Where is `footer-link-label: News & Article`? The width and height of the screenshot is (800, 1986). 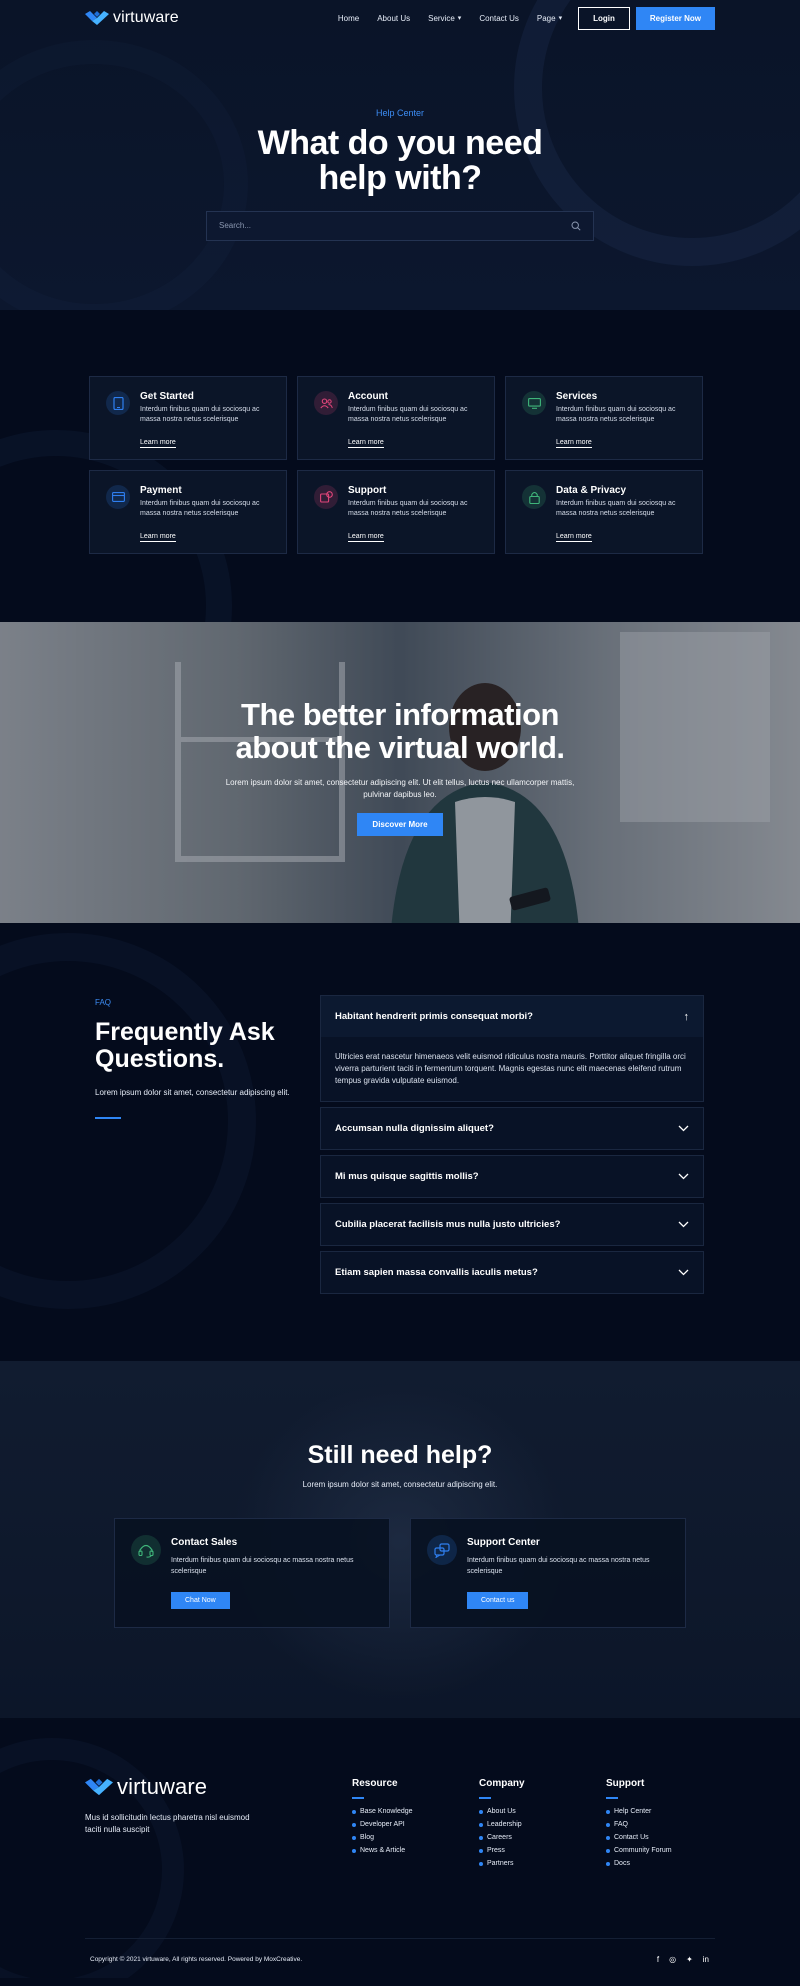
footer-link-label: News & Article is located at coordinates (383, 1850).